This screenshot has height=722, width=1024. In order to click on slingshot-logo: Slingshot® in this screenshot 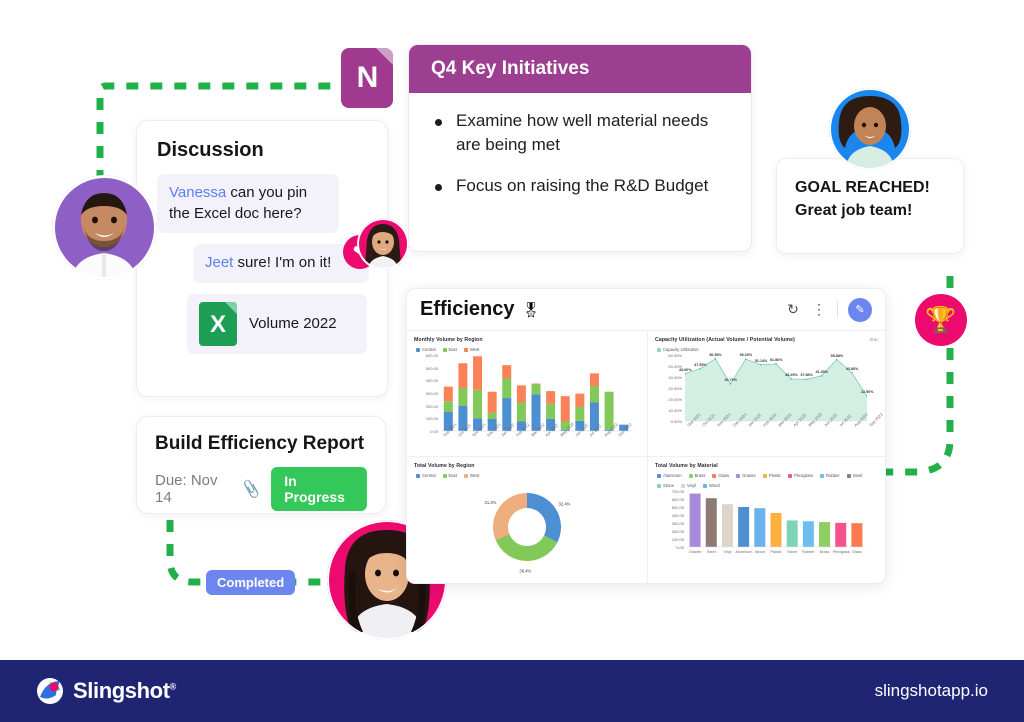, I will do `click(106, 691)`.